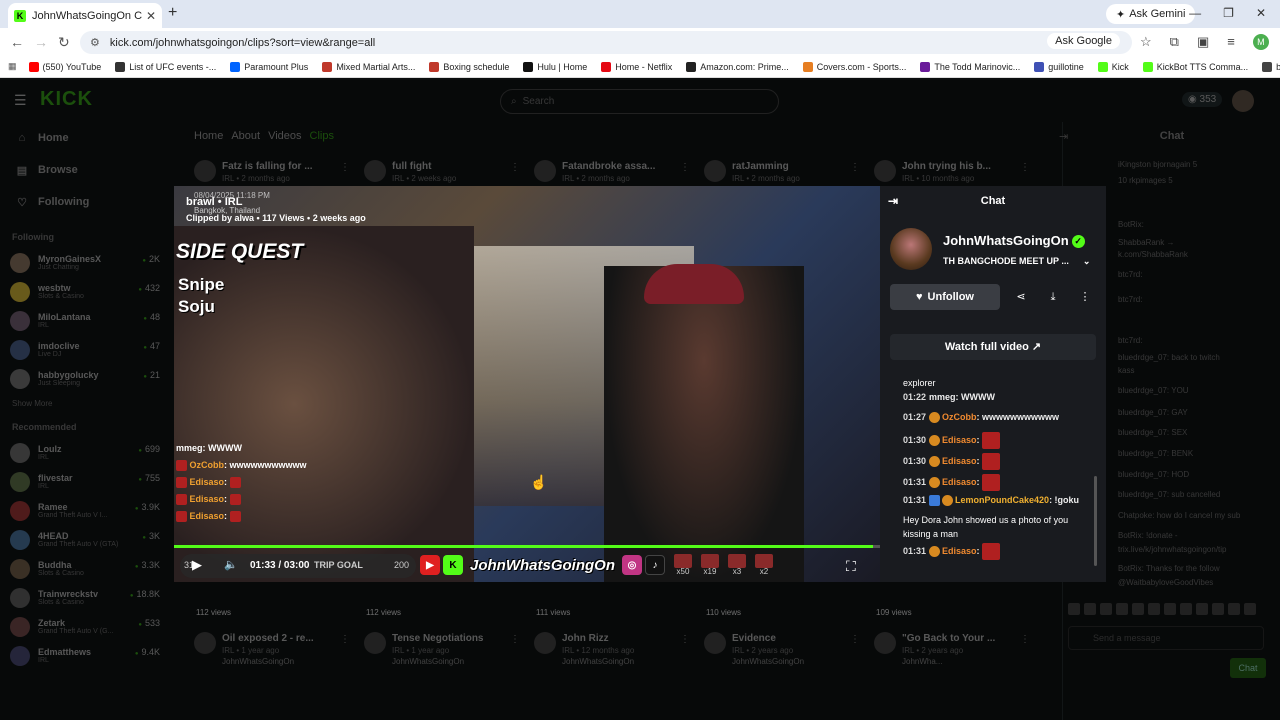 The height and width of the screenshot is (720, 1280). Describe the element at coordinates (919, 383) in the screenshot. I see `chat-message-text: explorer` at that location.